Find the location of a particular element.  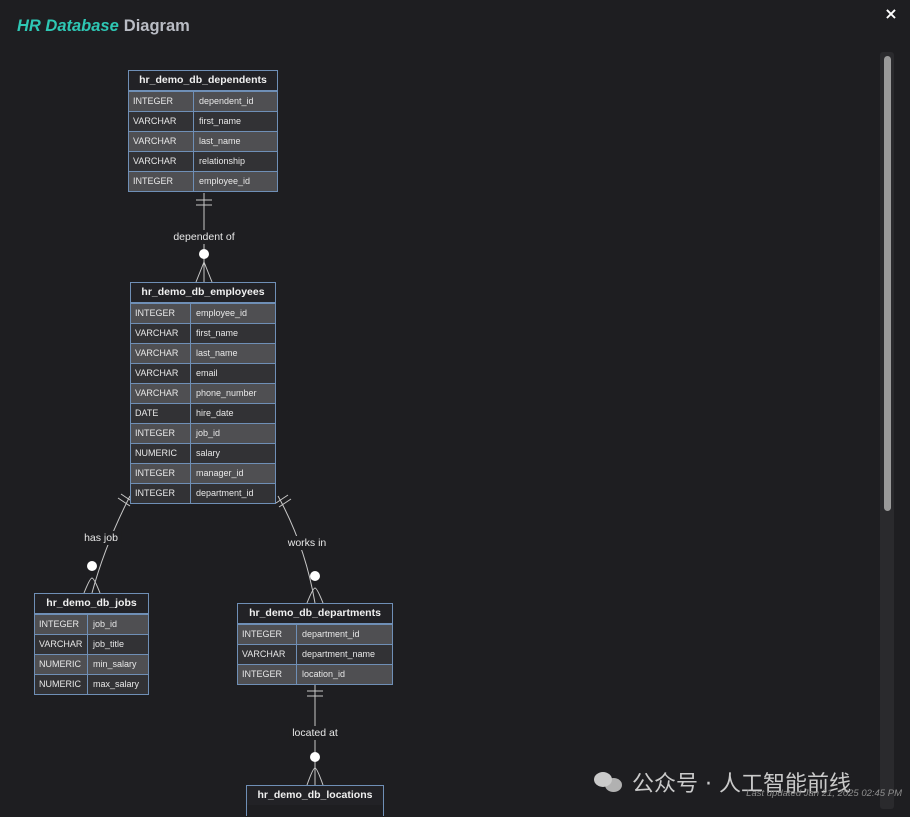

relation-label-dependent-of: dependent of is located at coordinates (204, 237).